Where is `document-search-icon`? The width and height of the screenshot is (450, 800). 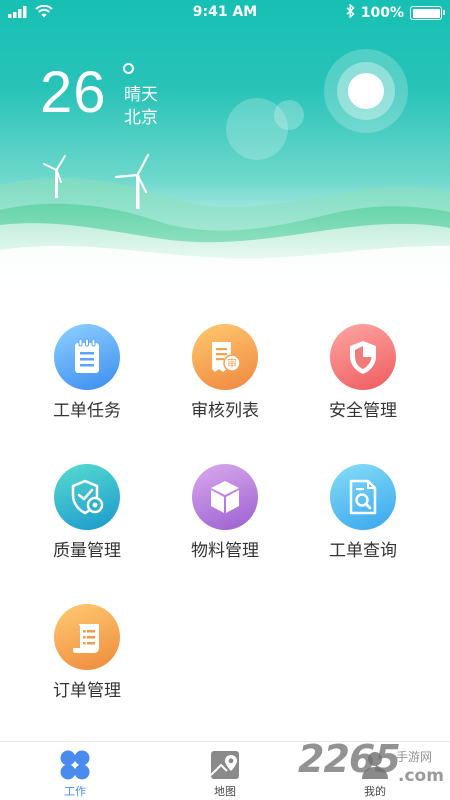 document-search-icon is located at coordinates (363, 497).